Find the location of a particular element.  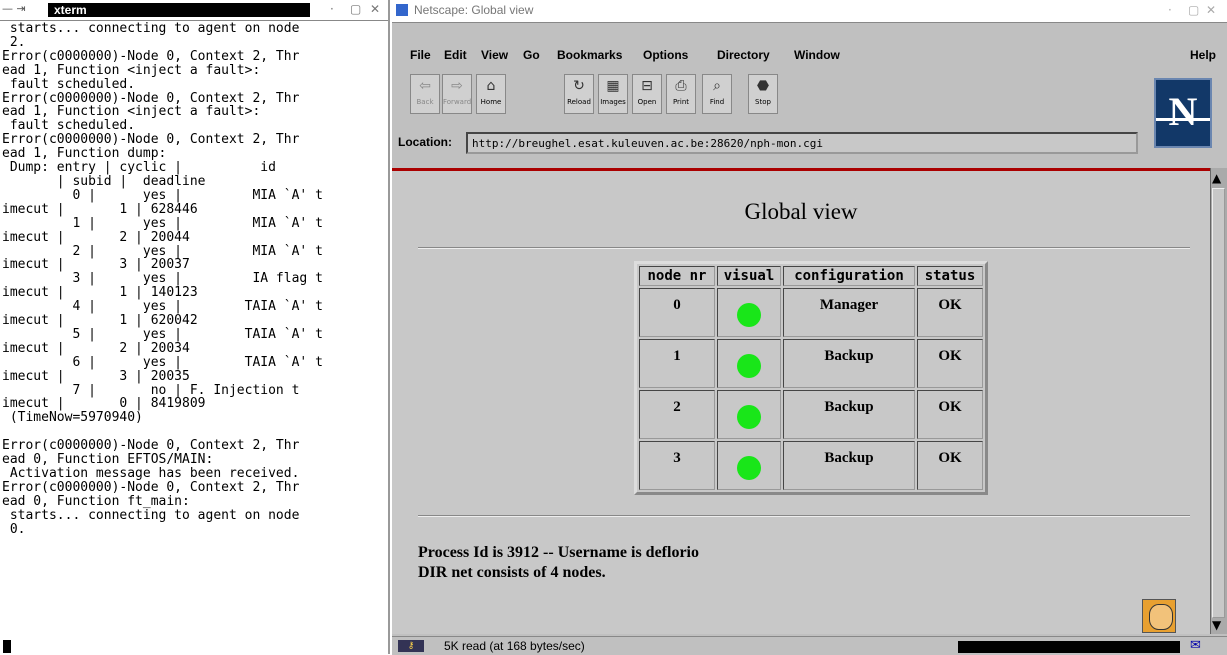

status-bar: ⚷ 5K read (at 168 bytes/sec) ✉ is located at coordinates (809, 645).